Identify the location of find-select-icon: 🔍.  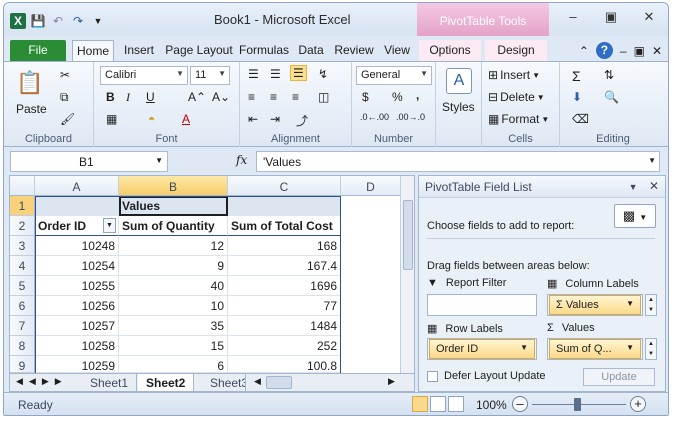
(611, 97).